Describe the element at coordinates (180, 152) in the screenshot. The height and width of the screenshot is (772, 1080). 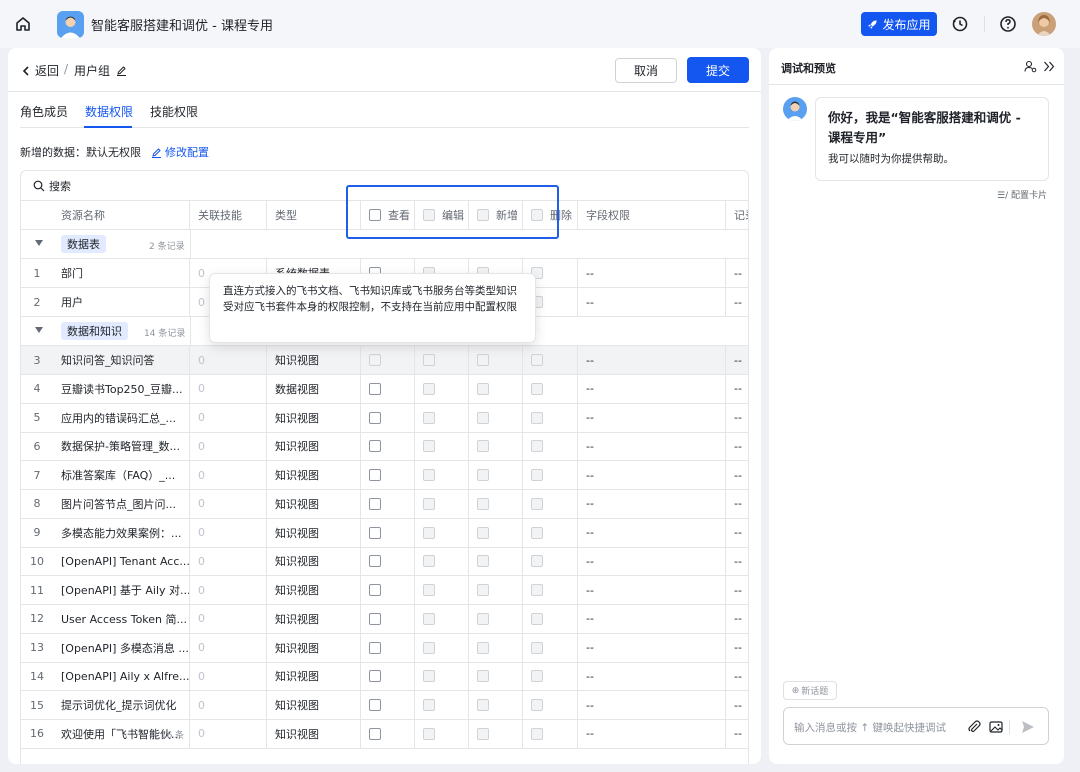
I see `edit-config-link: 修改配置` at that location.